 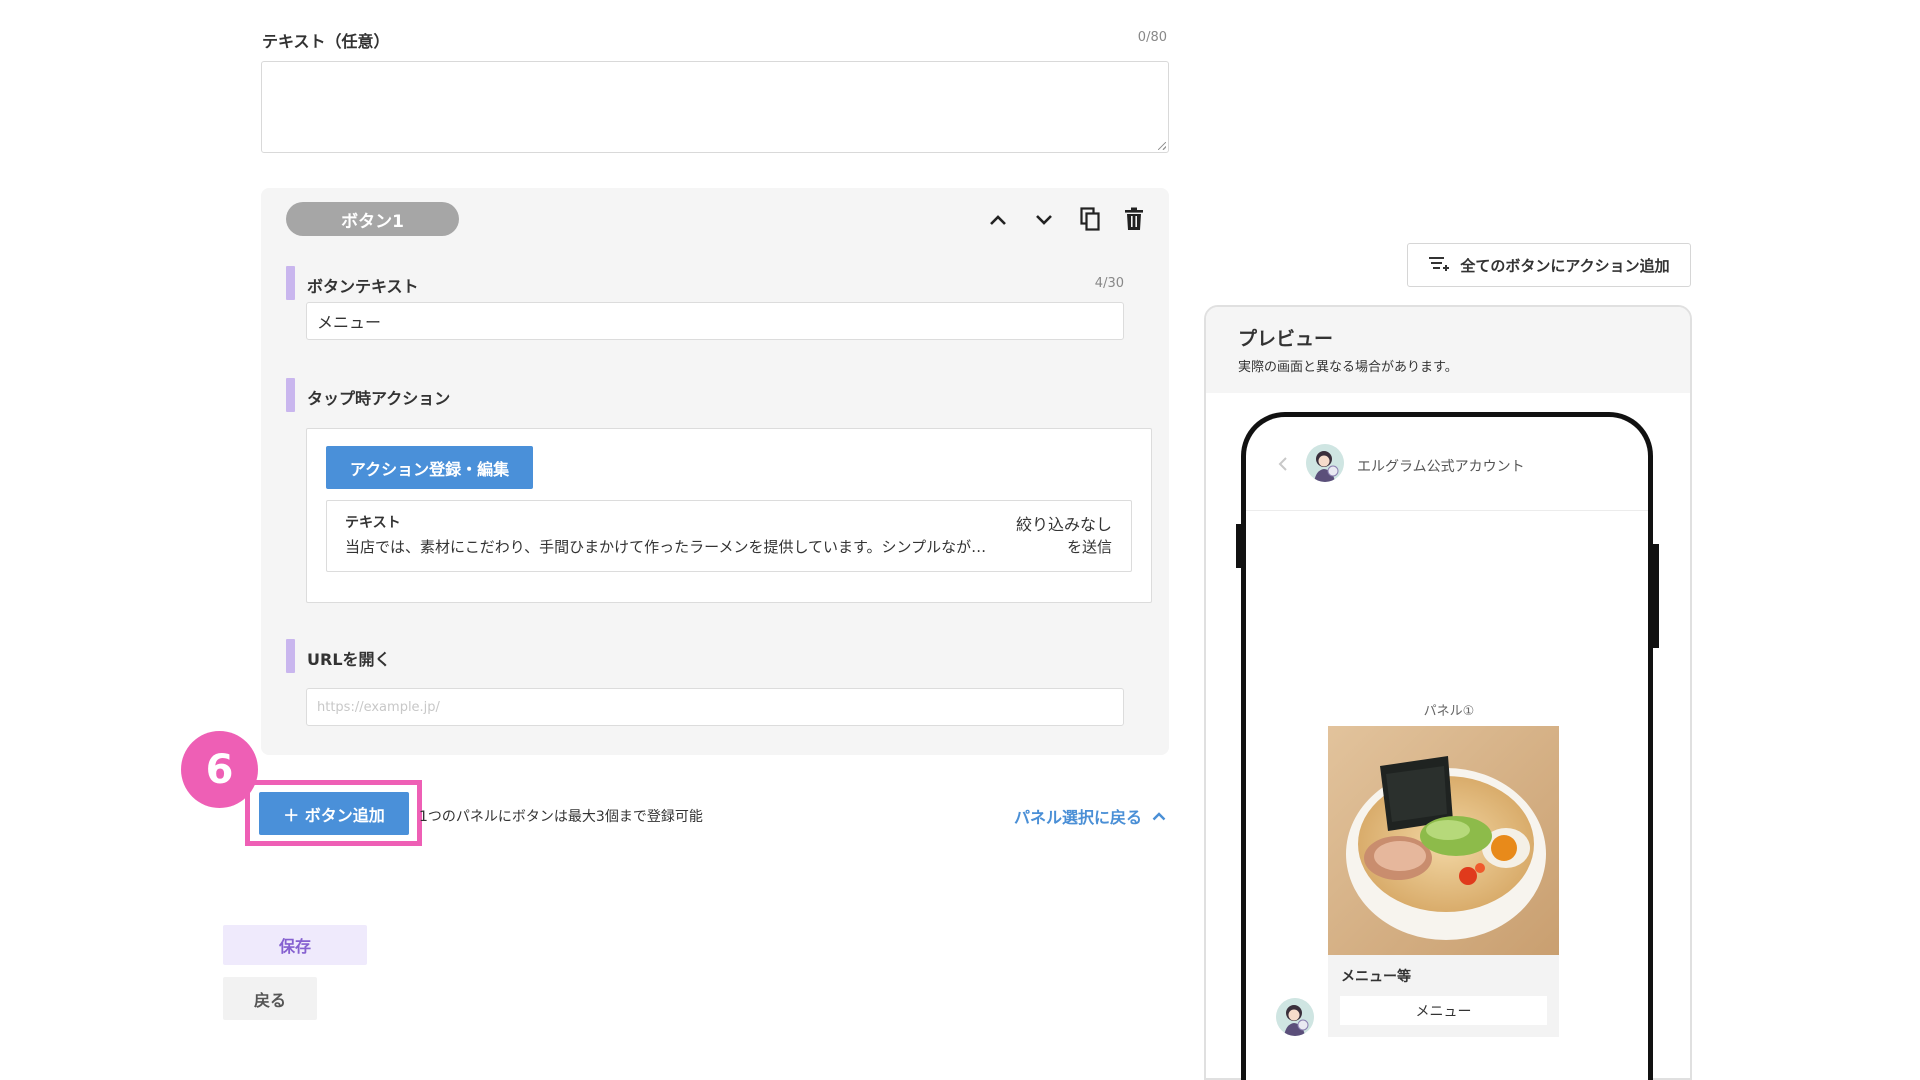 What do you see at coordinates (1376, 977) in the screenshot?
I see `panel-card-title: メニュー等` at bounding box center [1376, 977].